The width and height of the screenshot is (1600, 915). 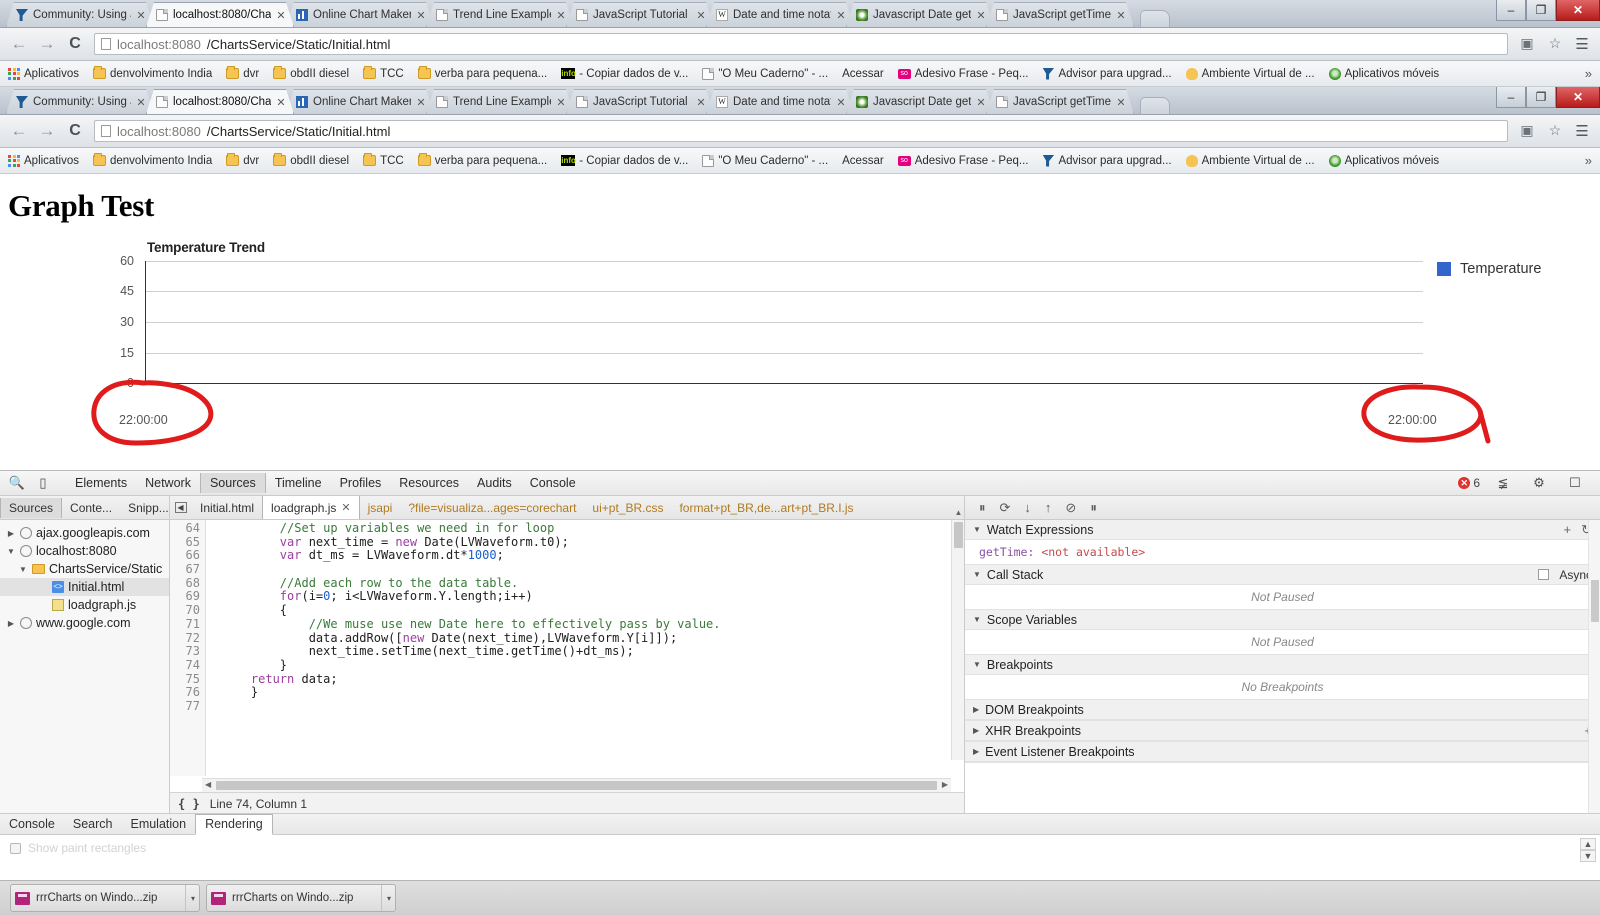 What do you see at coordinates (780, 101) in the screenshot?
I see `tab-date-and-time-notation: W Date and time notation ✕` at bounding box center [780, 101].